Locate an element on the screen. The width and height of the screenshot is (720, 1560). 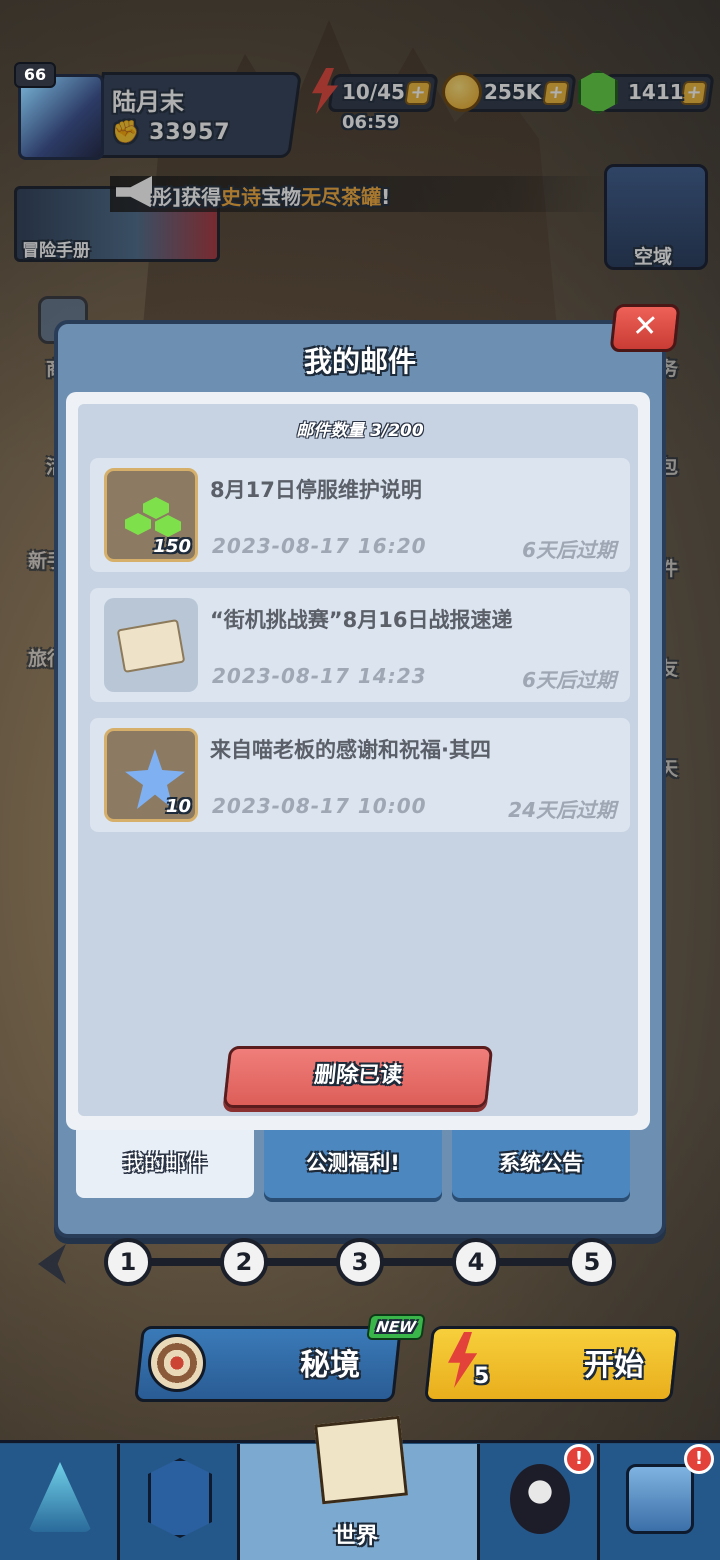
close-button: ✕ is located at coordinates (645, 328).